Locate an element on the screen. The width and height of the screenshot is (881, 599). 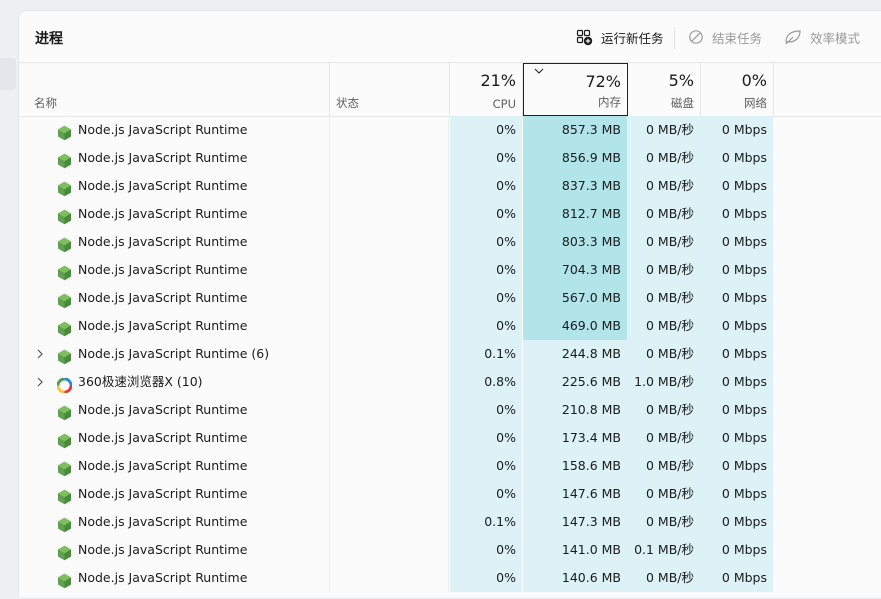
nav-selection-indicator is located at coordinates (8, 74).